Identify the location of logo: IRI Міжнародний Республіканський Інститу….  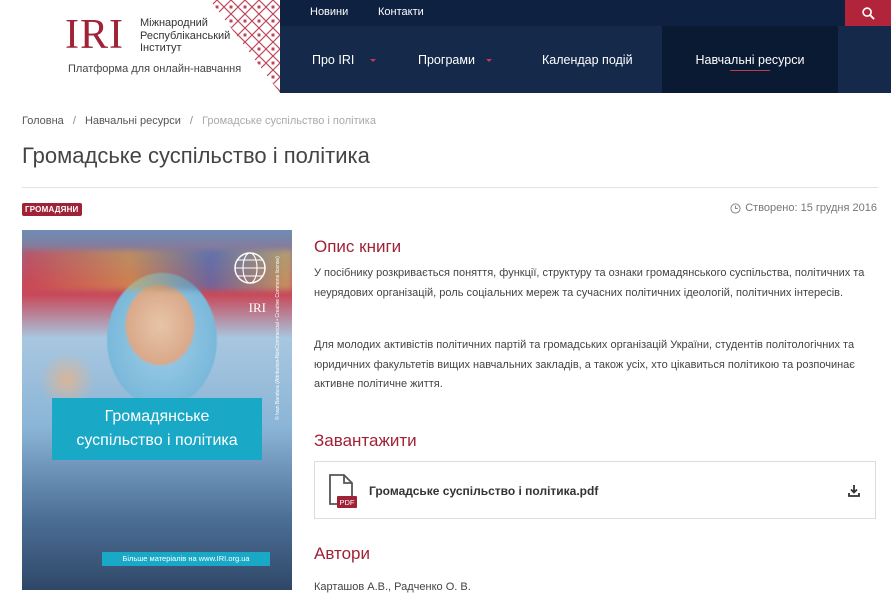
(140, 46).